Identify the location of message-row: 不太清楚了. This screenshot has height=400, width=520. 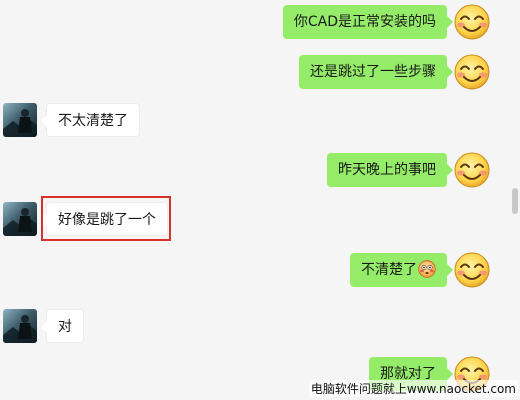
(254, 121).